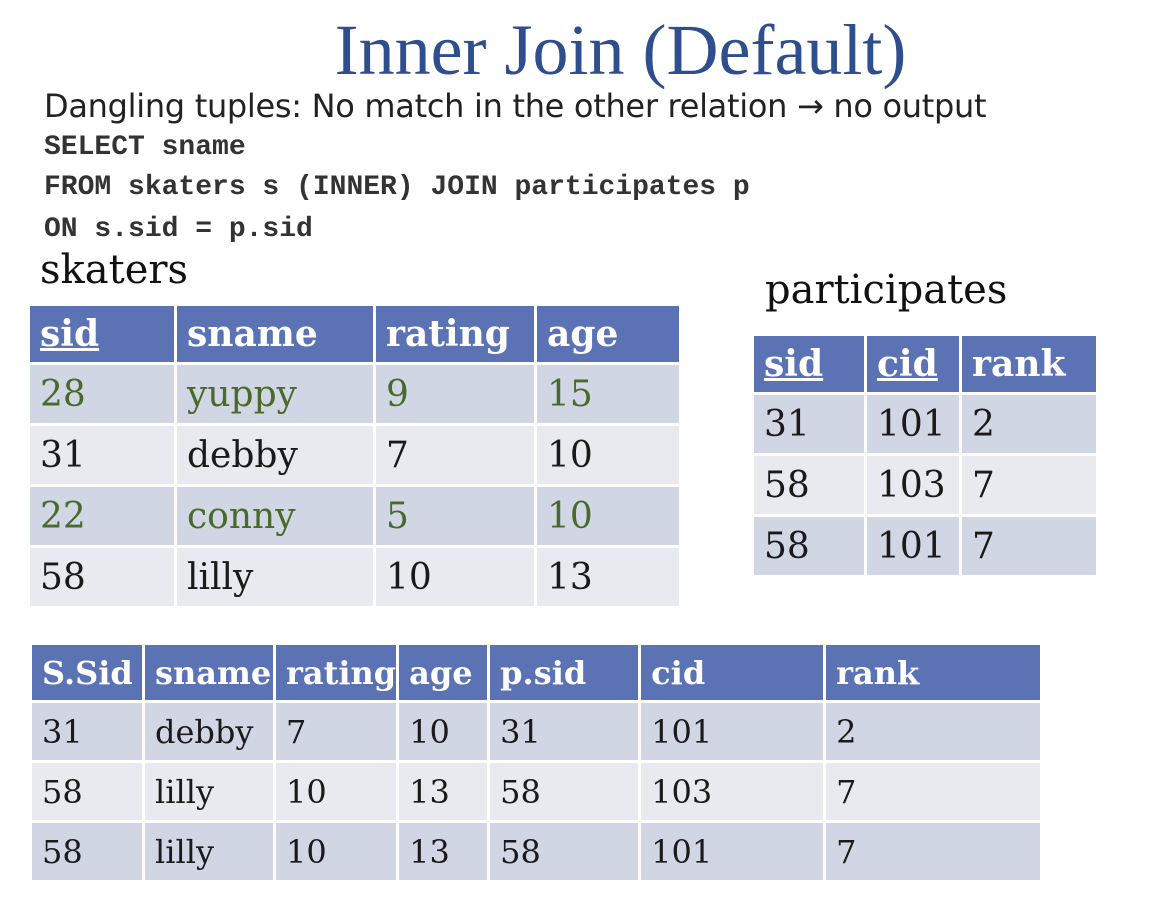  Describe the element at coordinates (913, 364) in the screenshot. I see `participates-header-cid: cid` at that location.